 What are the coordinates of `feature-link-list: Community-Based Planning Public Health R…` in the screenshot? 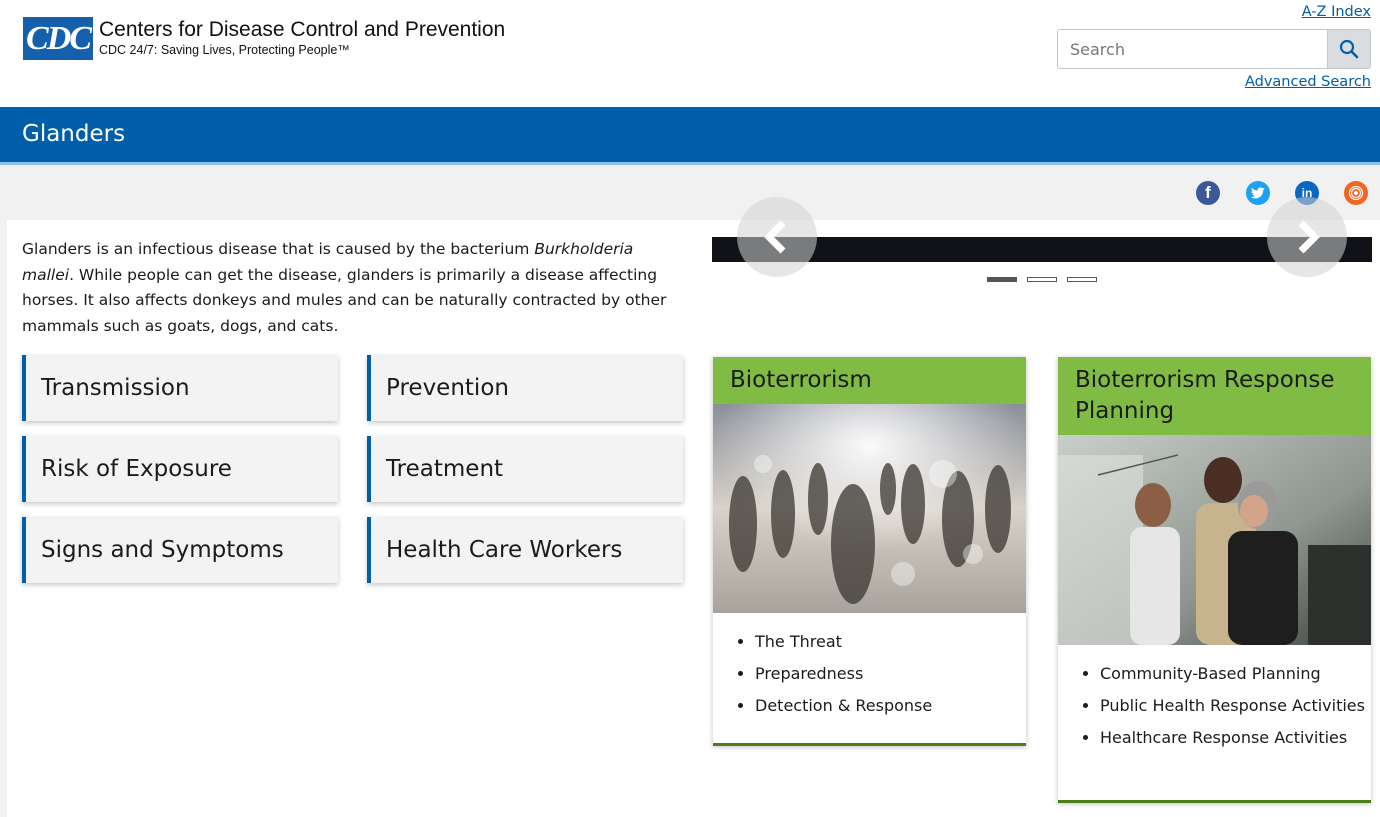 It's located at (1214, 697).